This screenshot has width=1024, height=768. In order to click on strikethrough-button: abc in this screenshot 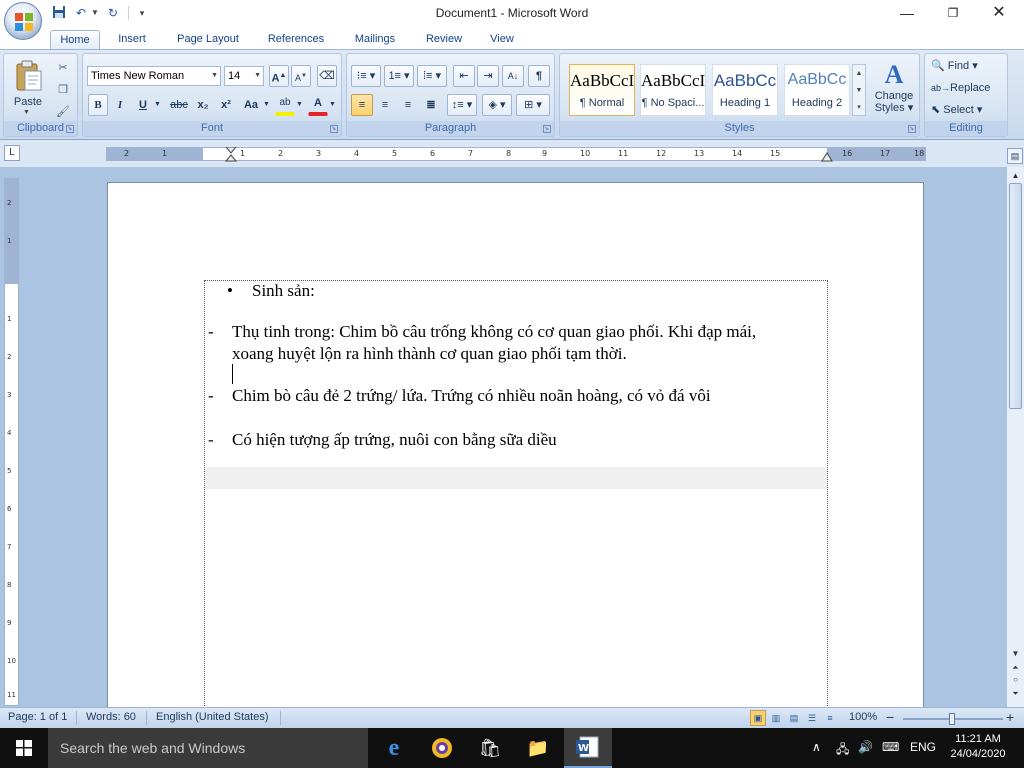, I will do `click(179, 105)`.